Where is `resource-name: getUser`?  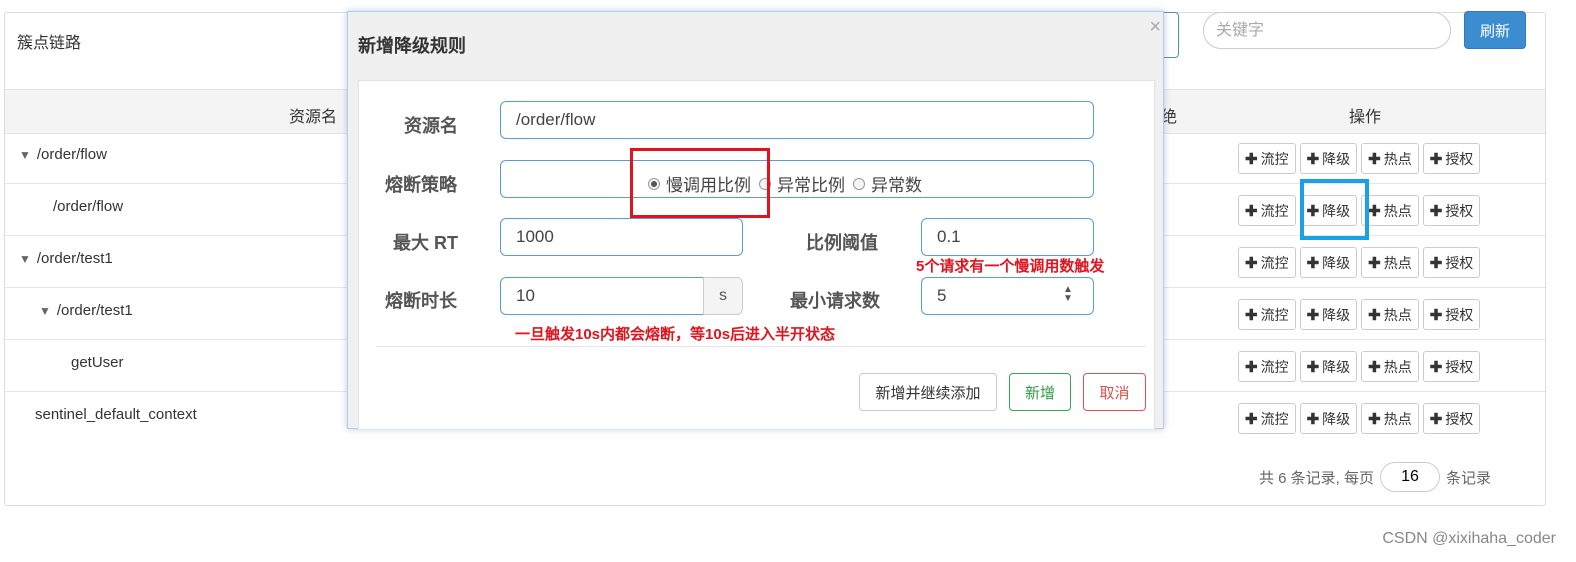
resource-name: getUser is located at coordinates (97, 362).